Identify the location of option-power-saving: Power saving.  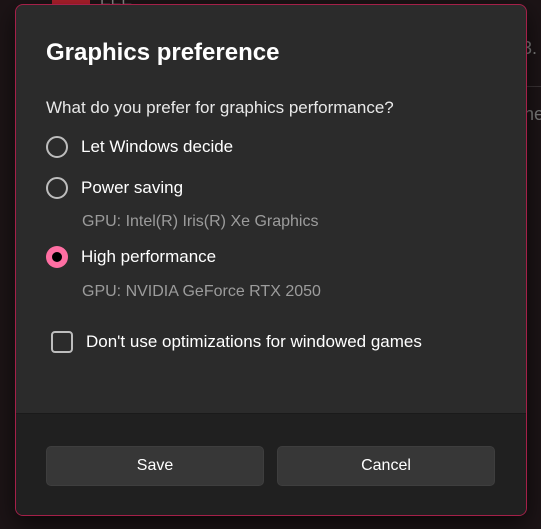
(114, 188).